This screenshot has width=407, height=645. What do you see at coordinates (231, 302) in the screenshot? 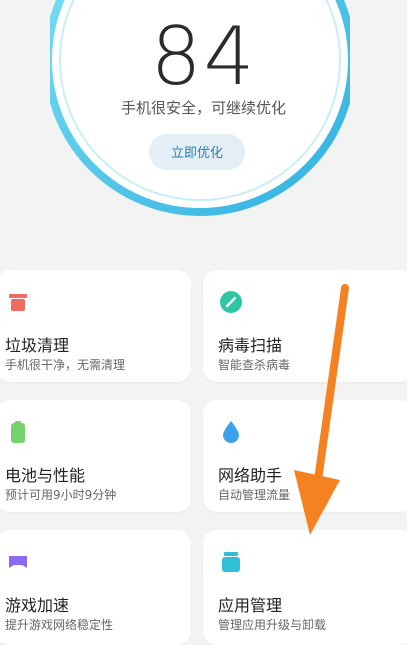
I see `virus-scan-icon` at bounding box center [231, 302].